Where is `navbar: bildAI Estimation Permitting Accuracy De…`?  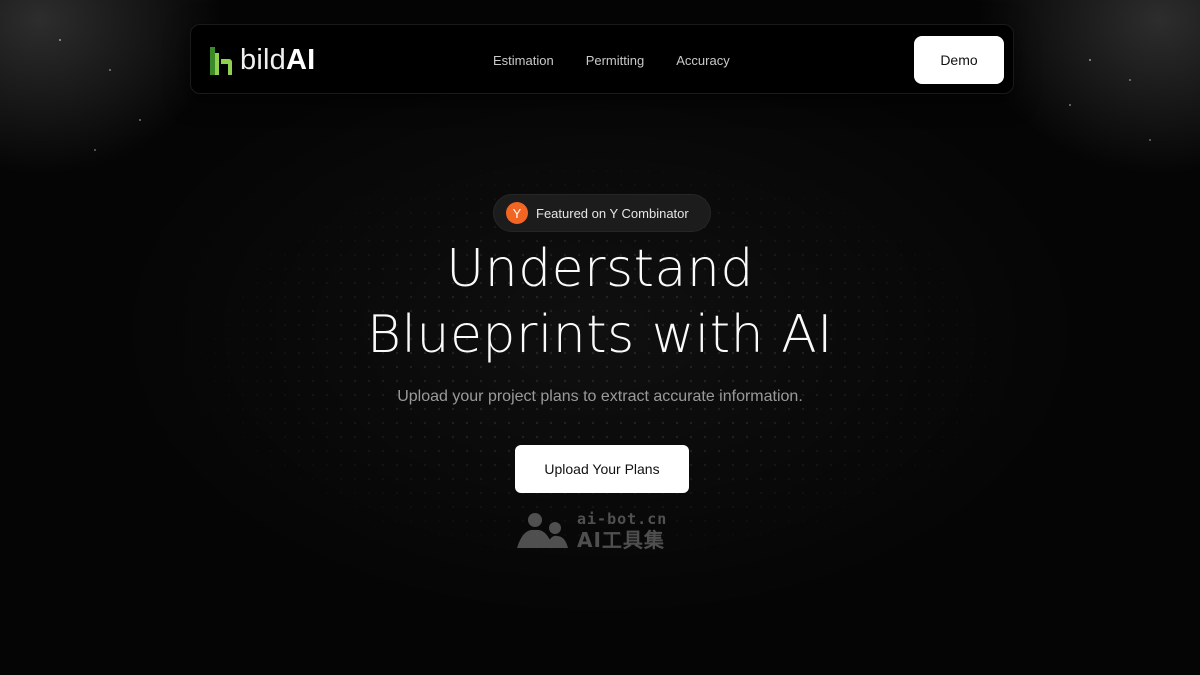
navbar: bildAI Estimation Permitting Accuracy De… is located at coordinates (602, 59).